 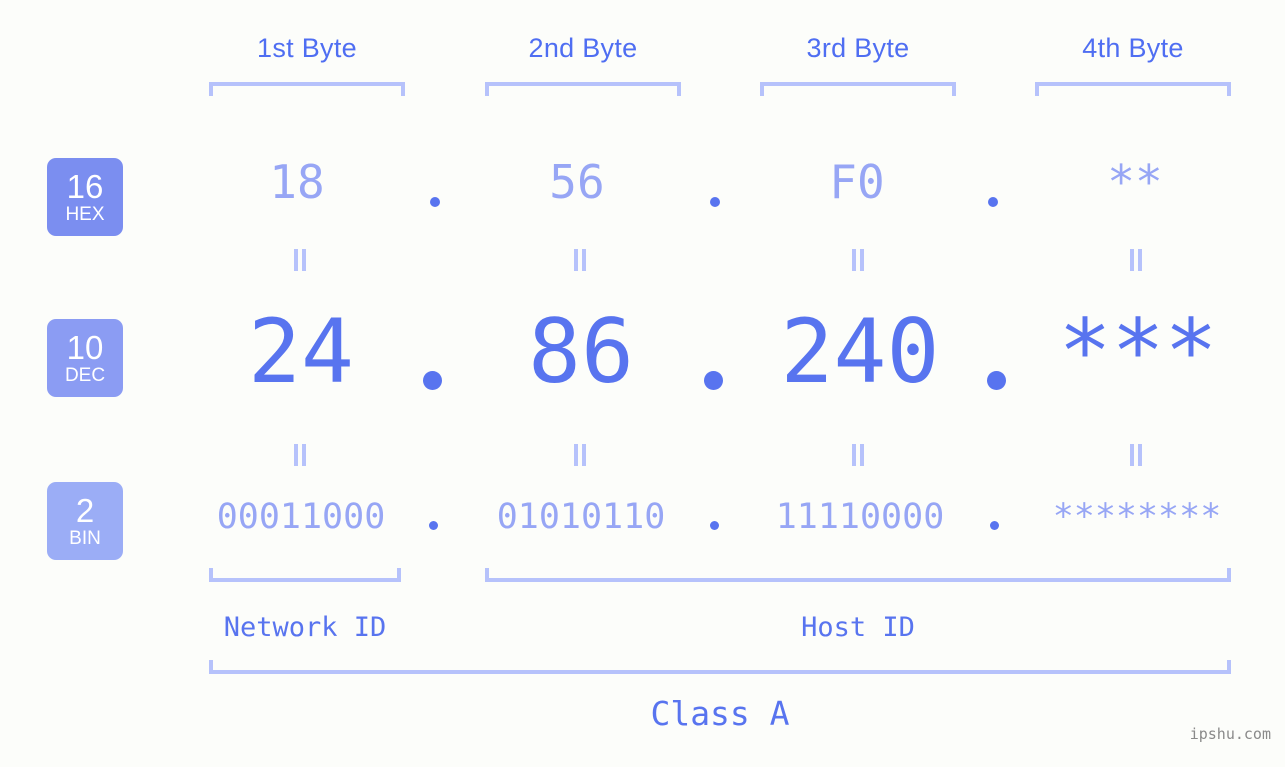 I want to click on base-badge-dec-name: DEC, so click(x=85, y=375).